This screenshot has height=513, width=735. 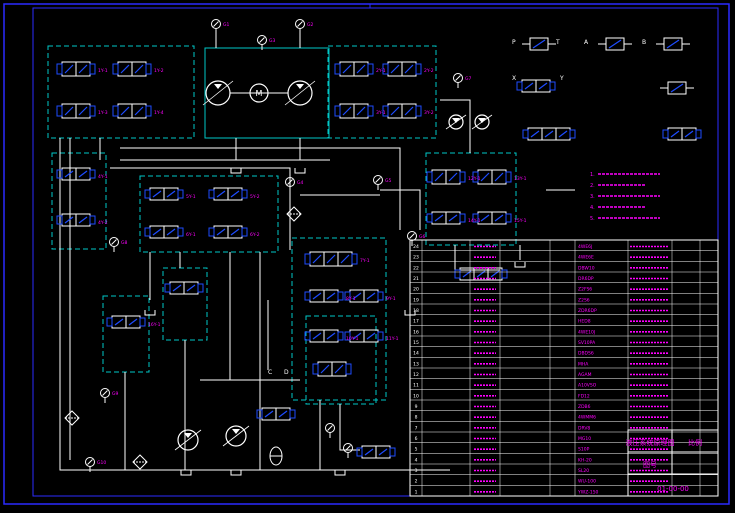 I want to click on table-cell-model: SV10PA, so click(x=587, y=343).